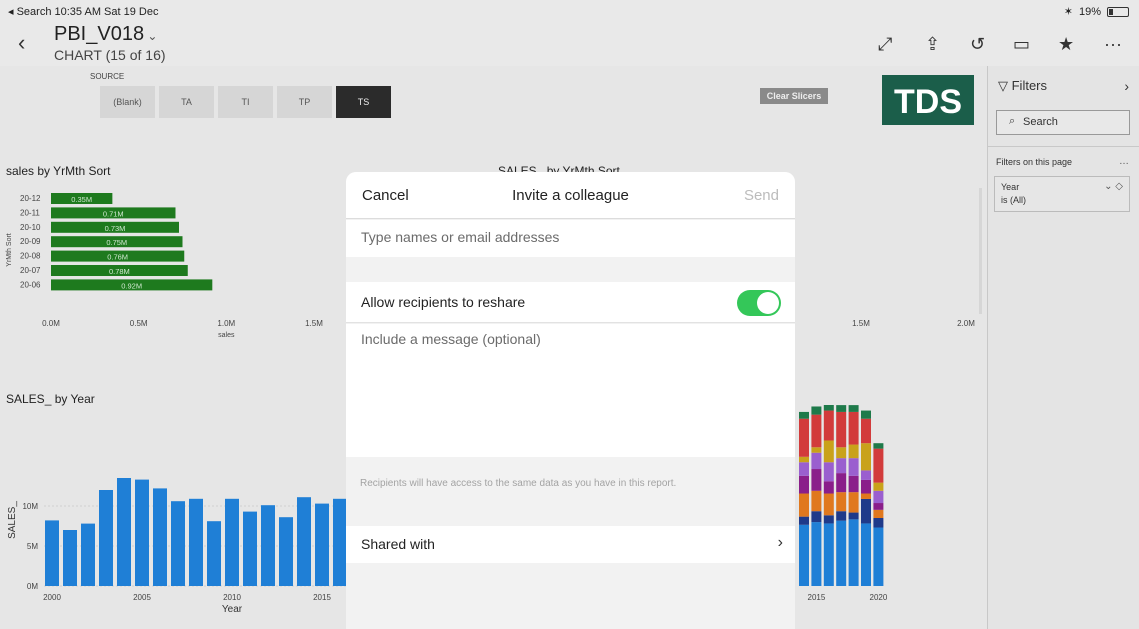 Image resolution: width=1139 pixels, height=629 pixels. What do you see at coordinates (1063, 146) in the screenshot?
I see `divider` at bounding box center [1063, 146].